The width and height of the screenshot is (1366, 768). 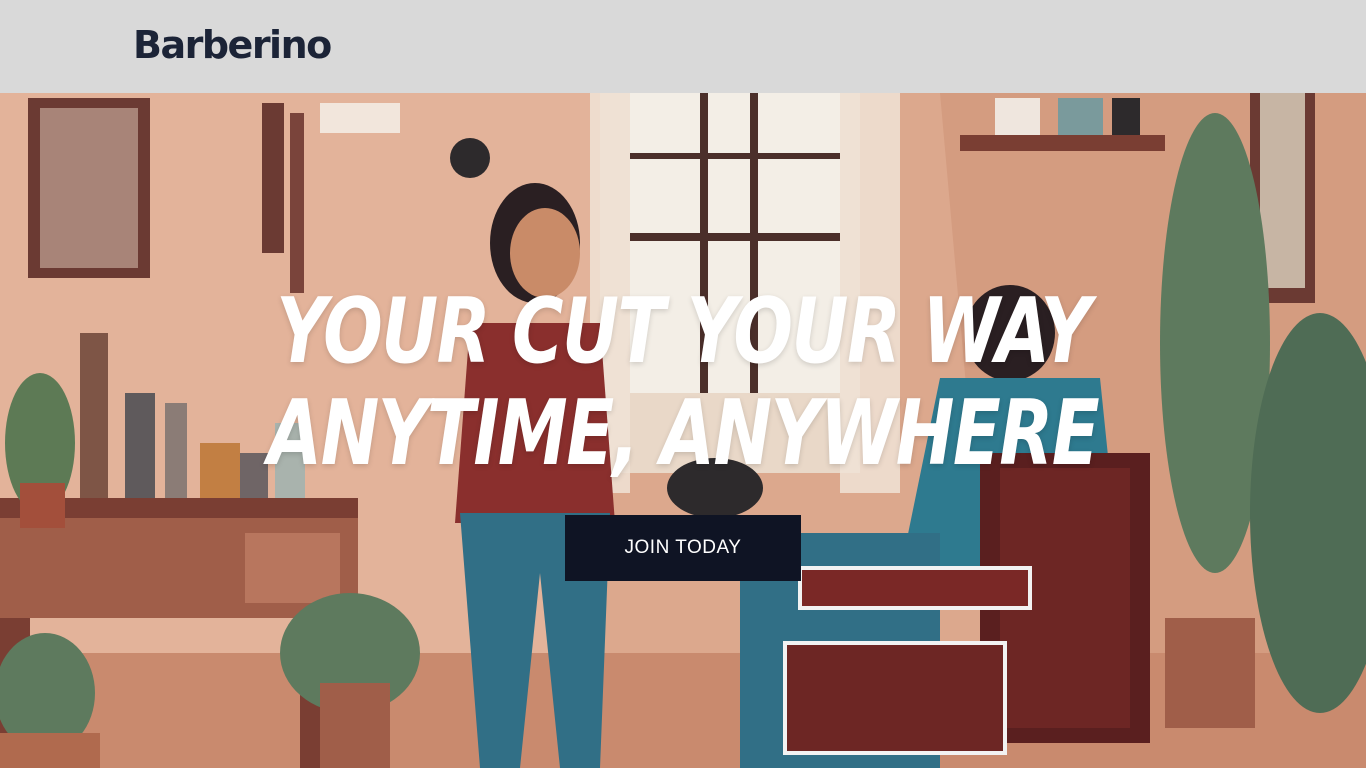 I want to click on brand-logo: Barberino, so click(x=232, y=45).